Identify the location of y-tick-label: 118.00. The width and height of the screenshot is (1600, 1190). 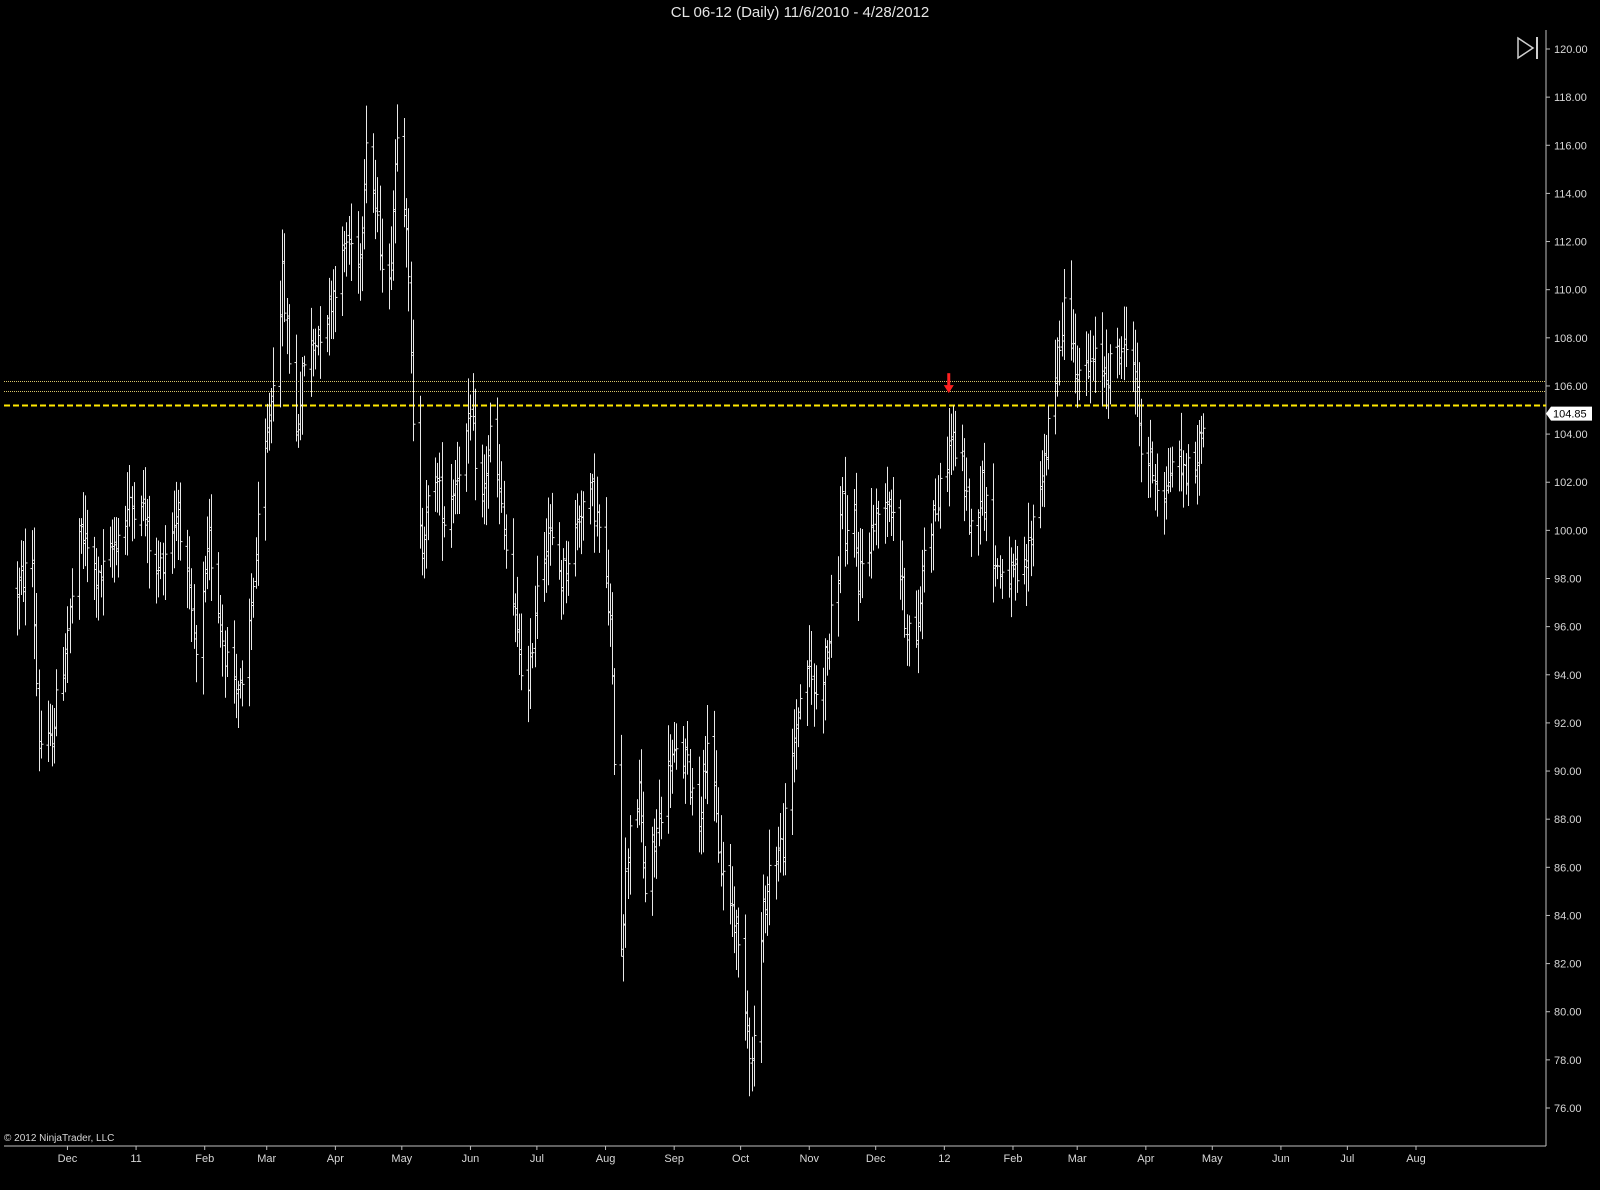
(1570, 98).